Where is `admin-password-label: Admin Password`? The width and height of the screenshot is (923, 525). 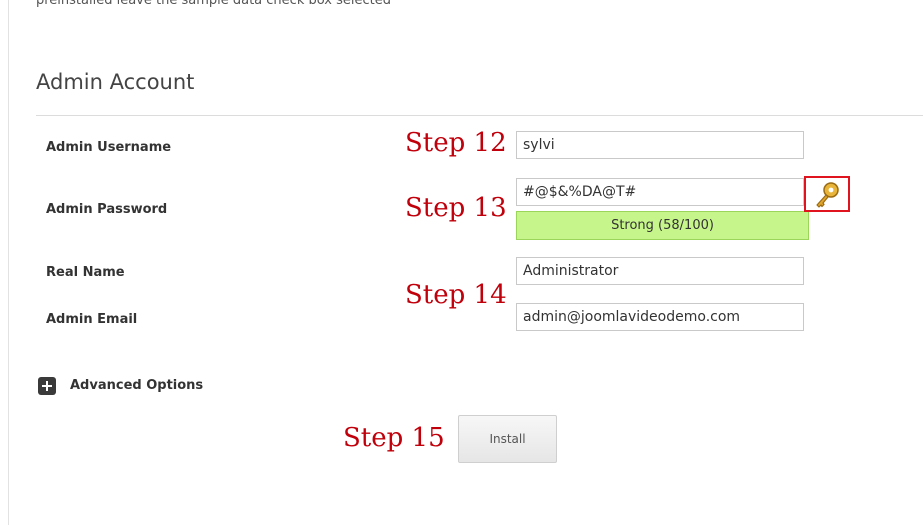
admin-password-label: Admin Password is located at coordinates (107, 209).